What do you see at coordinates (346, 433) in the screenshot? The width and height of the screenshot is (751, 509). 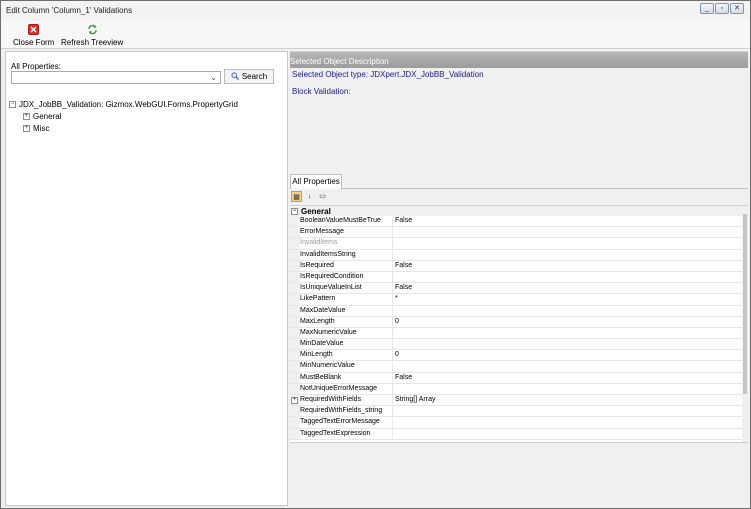 I see `property-name: TaggedTextExpression` at bounding box center [346, 433].